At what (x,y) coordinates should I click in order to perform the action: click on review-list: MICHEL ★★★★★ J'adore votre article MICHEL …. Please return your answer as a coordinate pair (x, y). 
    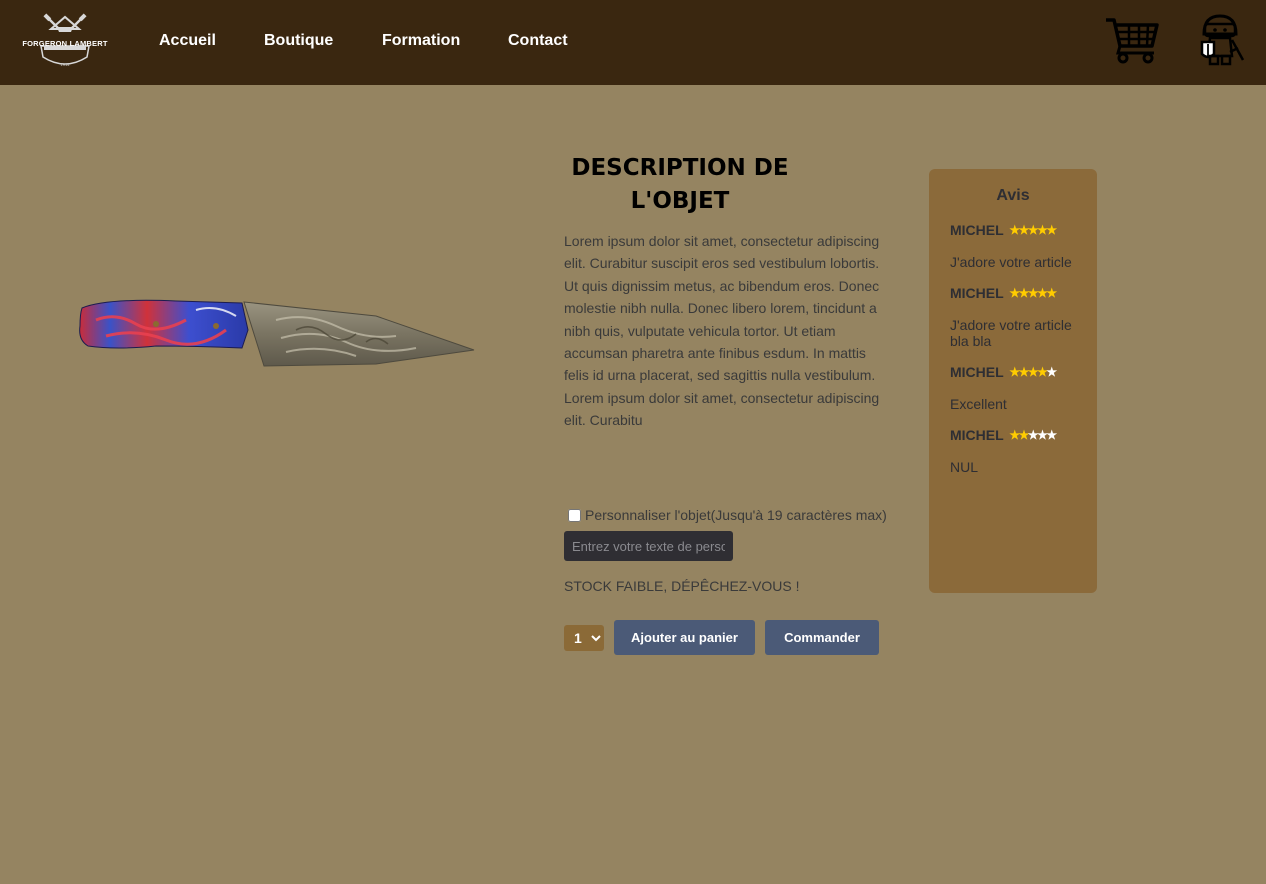
    Looking at the image, I should click on (1013, 348).